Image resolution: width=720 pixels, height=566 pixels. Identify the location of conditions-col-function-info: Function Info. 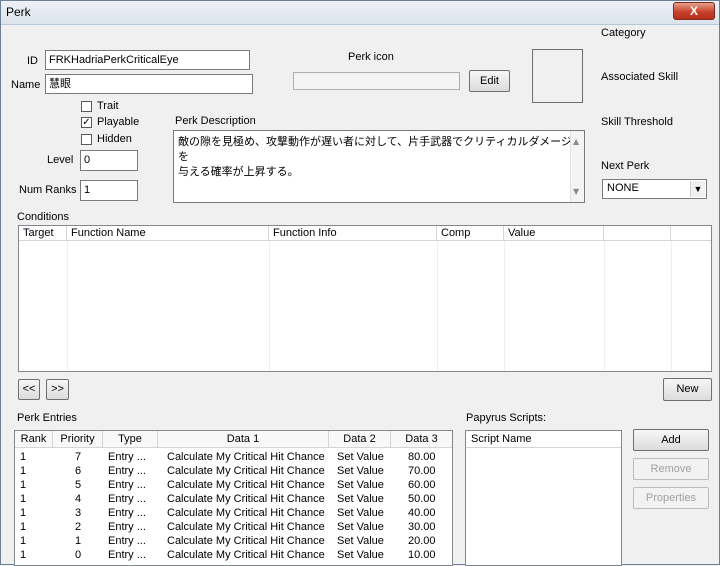
(353, 233).